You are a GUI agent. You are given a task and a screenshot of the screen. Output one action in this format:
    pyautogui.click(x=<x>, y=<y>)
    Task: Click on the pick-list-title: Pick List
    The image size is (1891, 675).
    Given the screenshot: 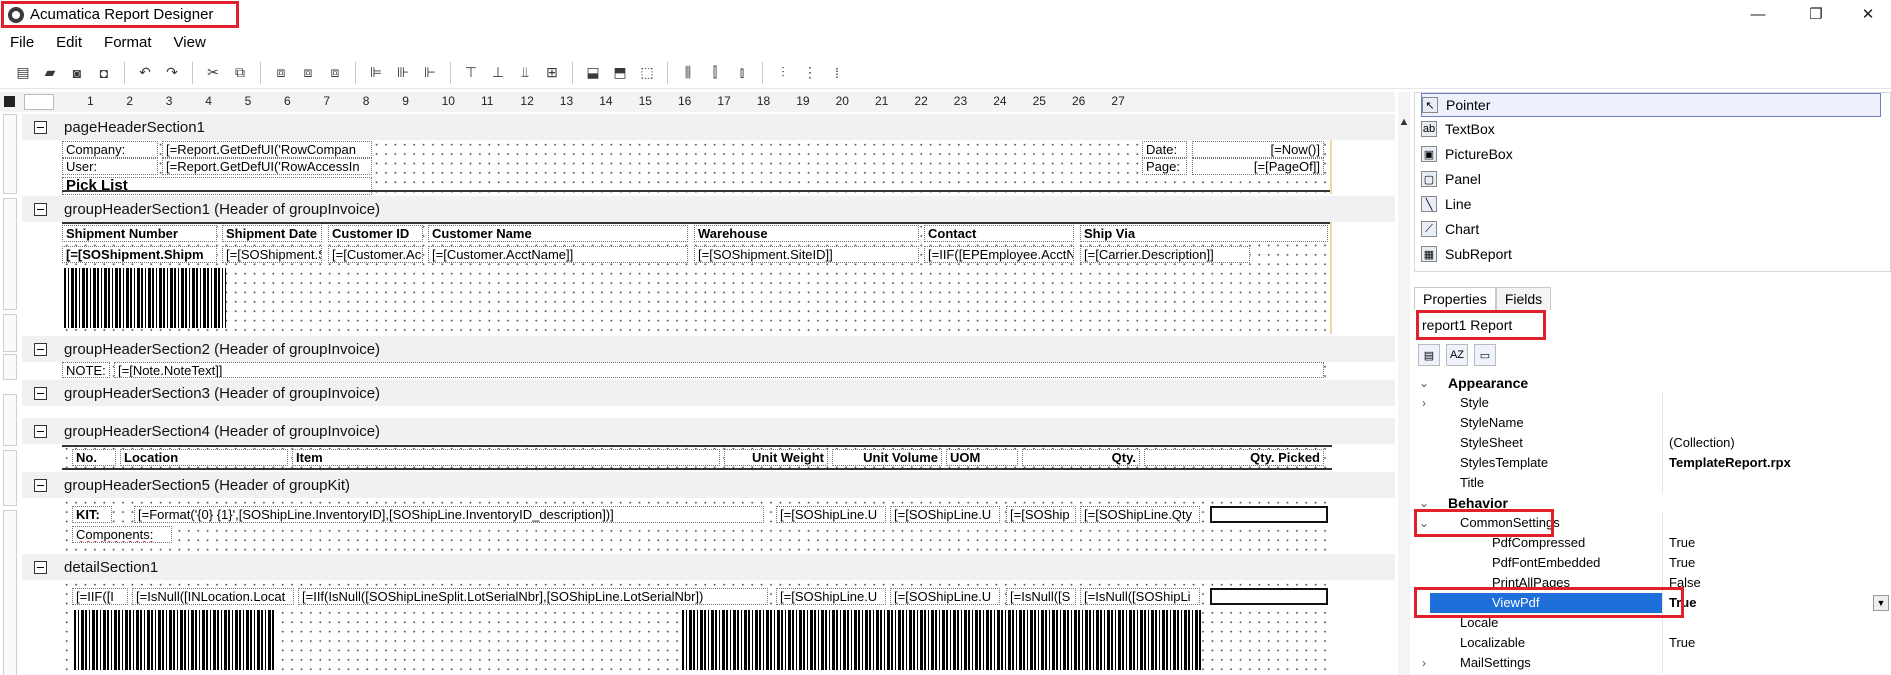 What is the action you would take?
    pyautogui.click(x=217, y=186)
    